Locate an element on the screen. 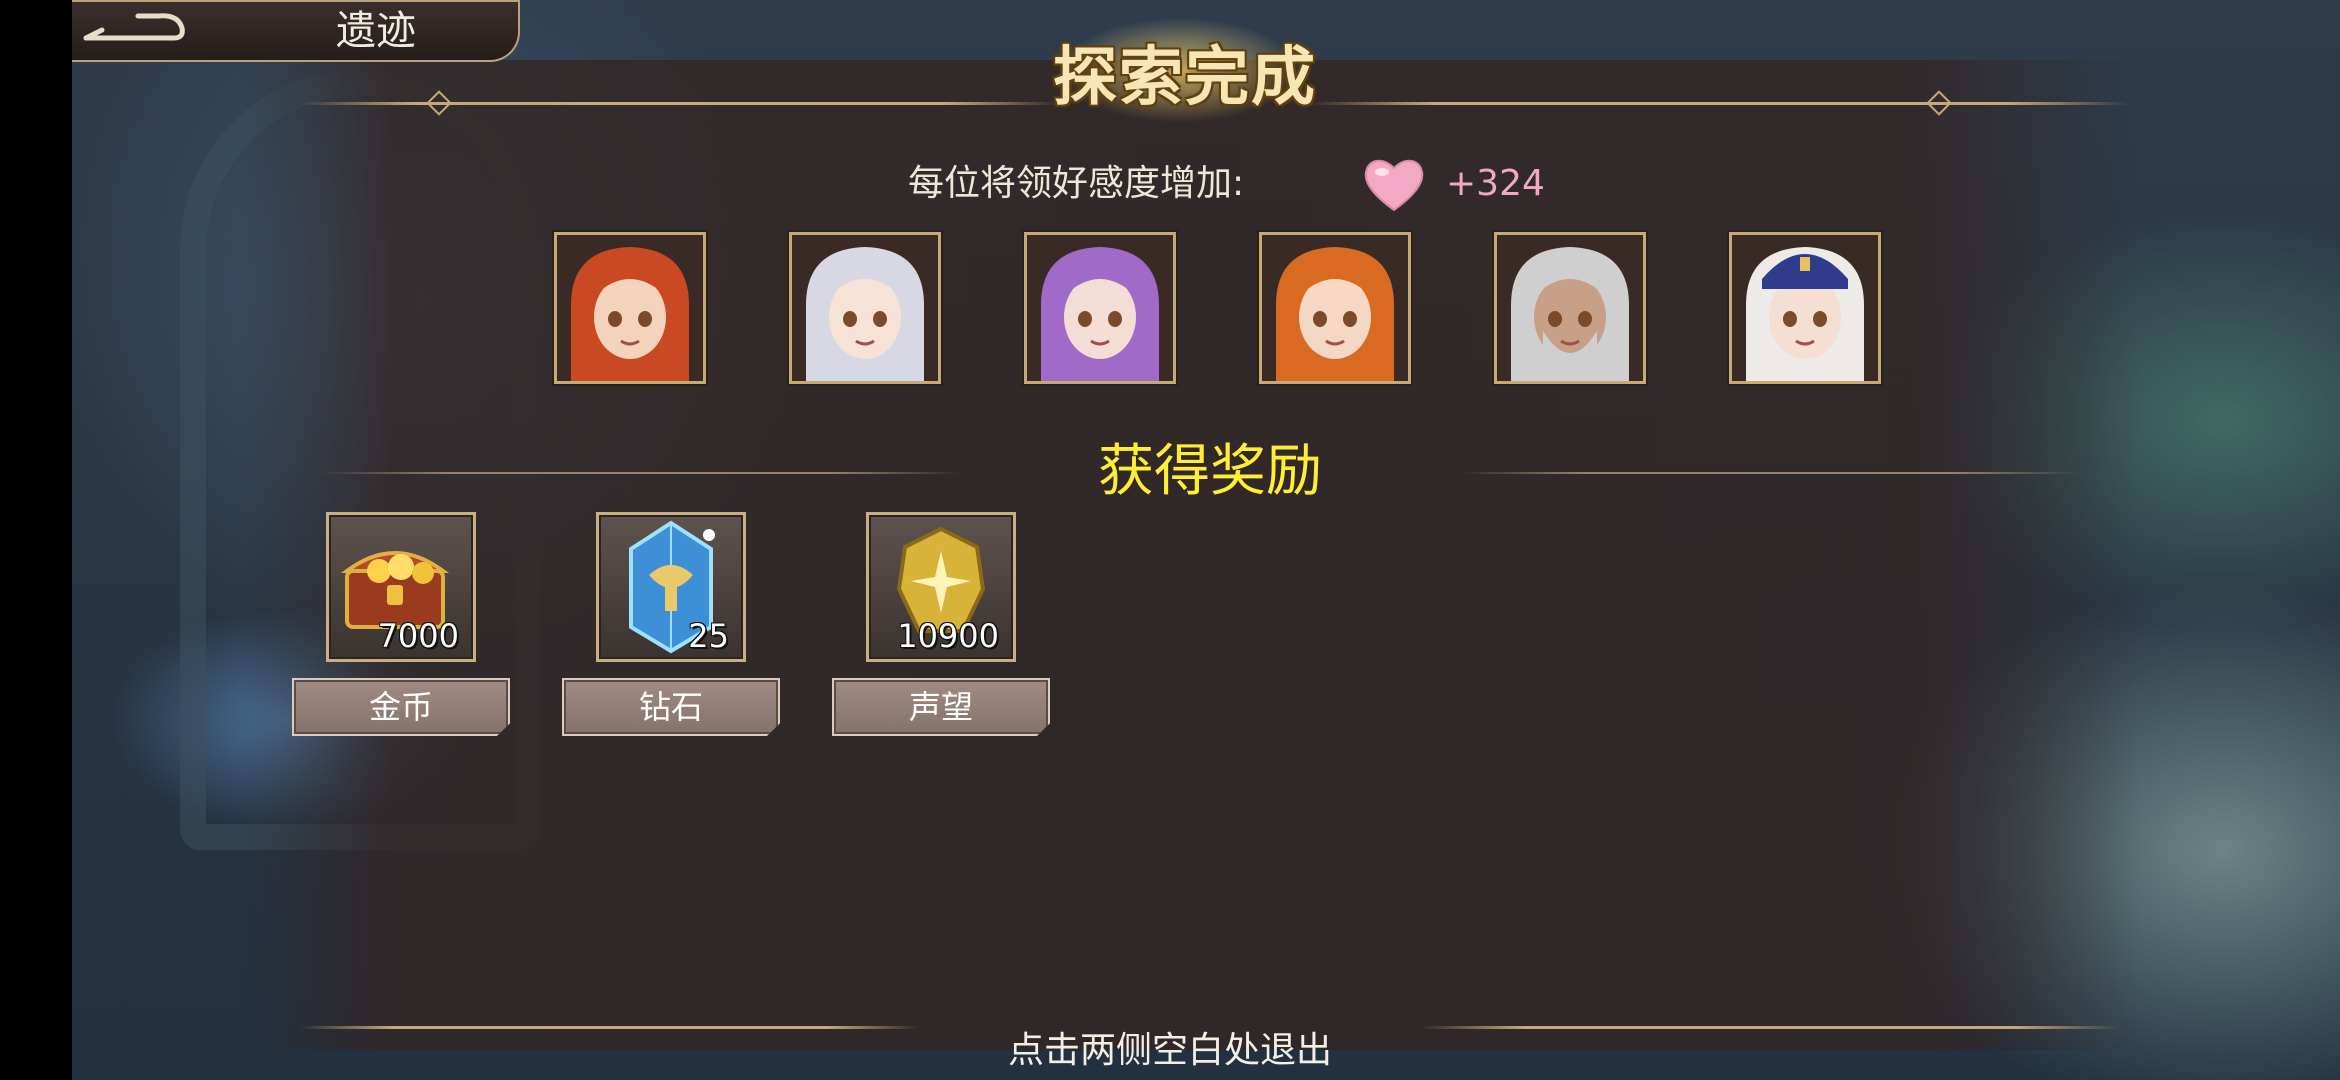  reward-item-prestige: 10900 is located at coordinates (941, 587).